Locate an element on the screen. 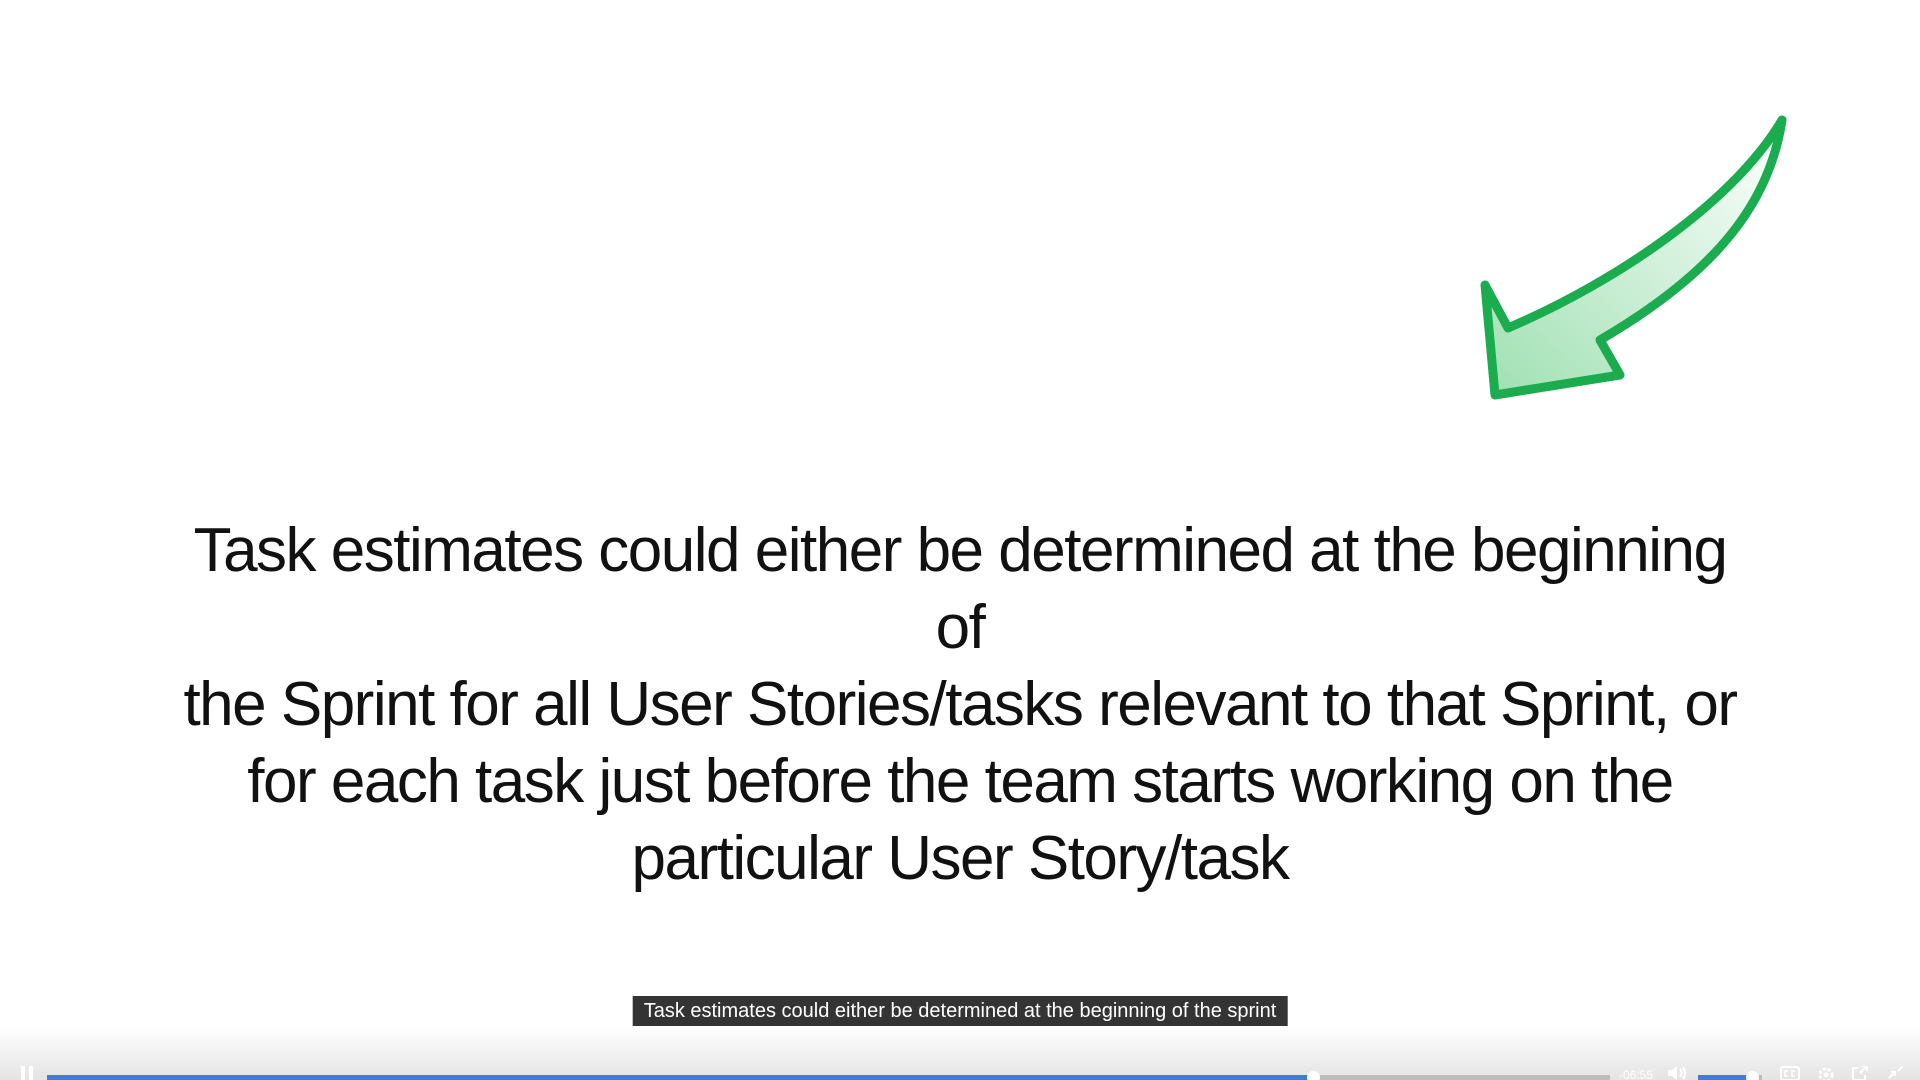 The height and width of the screenshot is (1080, 1920). closed-captions-button is located at coordinates (1790, 1073).